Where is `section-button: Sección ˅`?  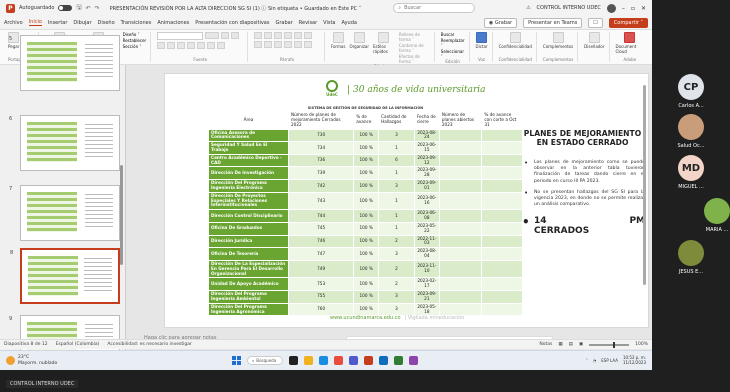
section-button: Sección ˅ is located at coordinates (135, 46).